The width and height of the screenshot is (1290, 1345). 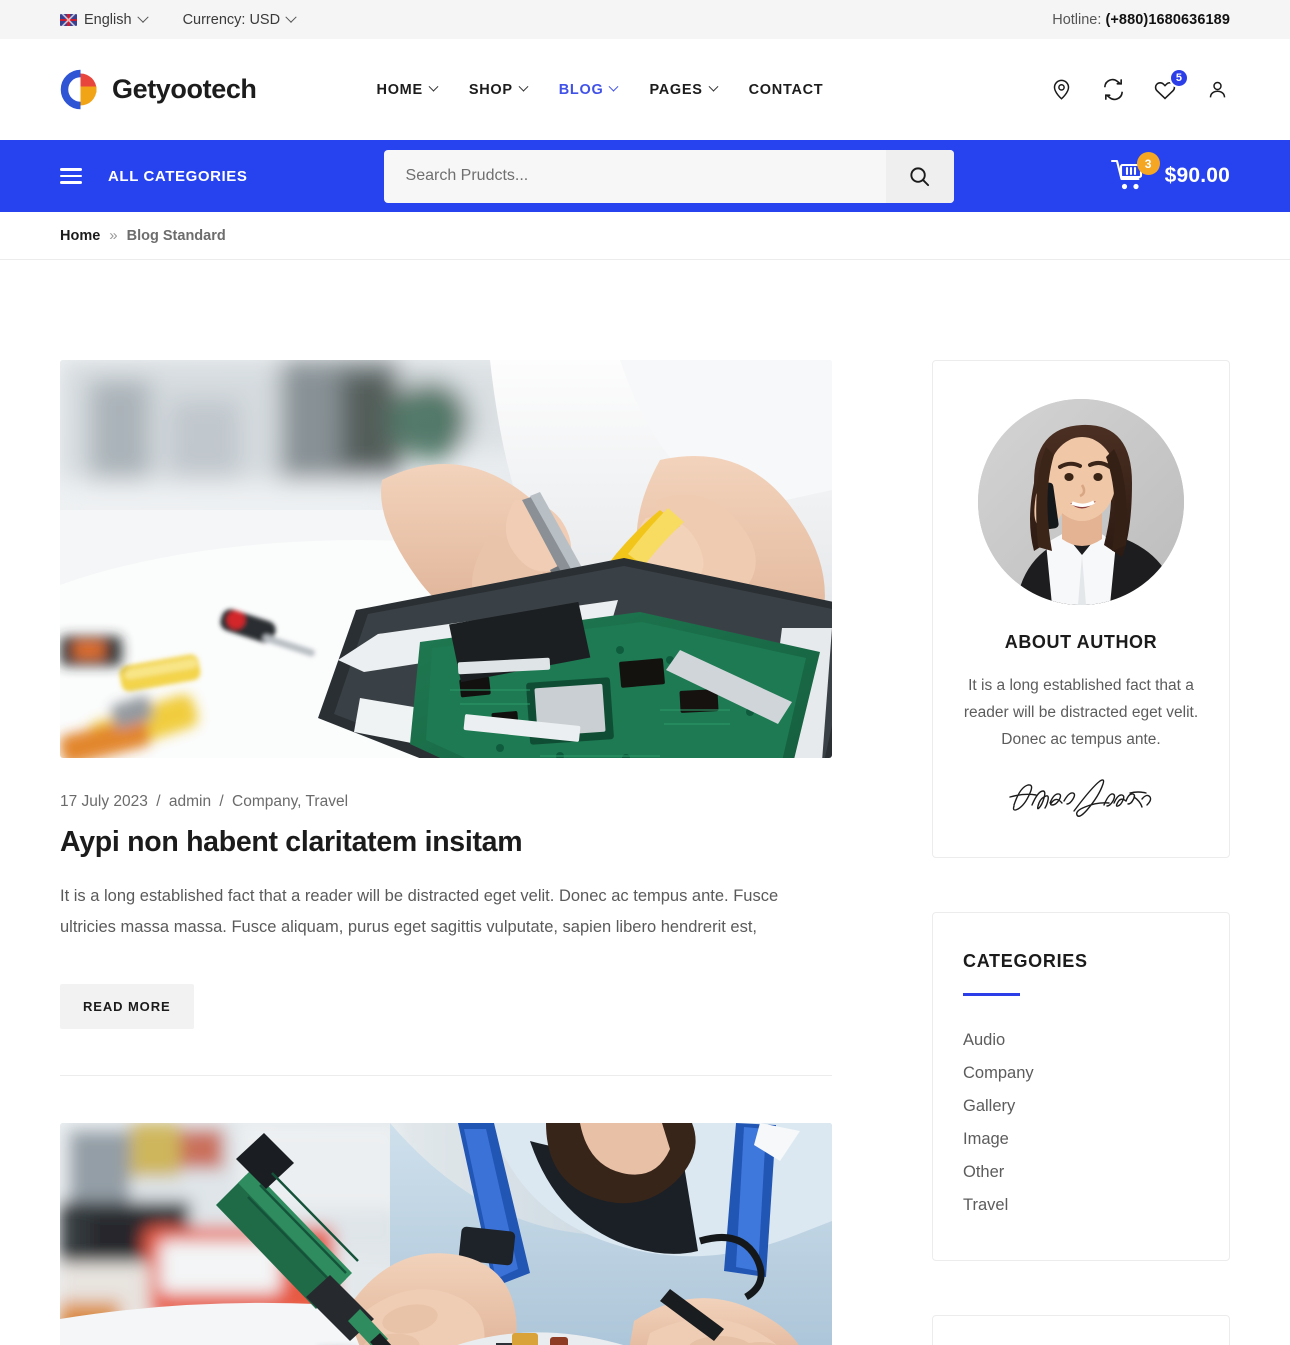 What do you see at coordinates (108, 19) in the screenshot?
I see `language-label: English` at bounding box center [108, 19].